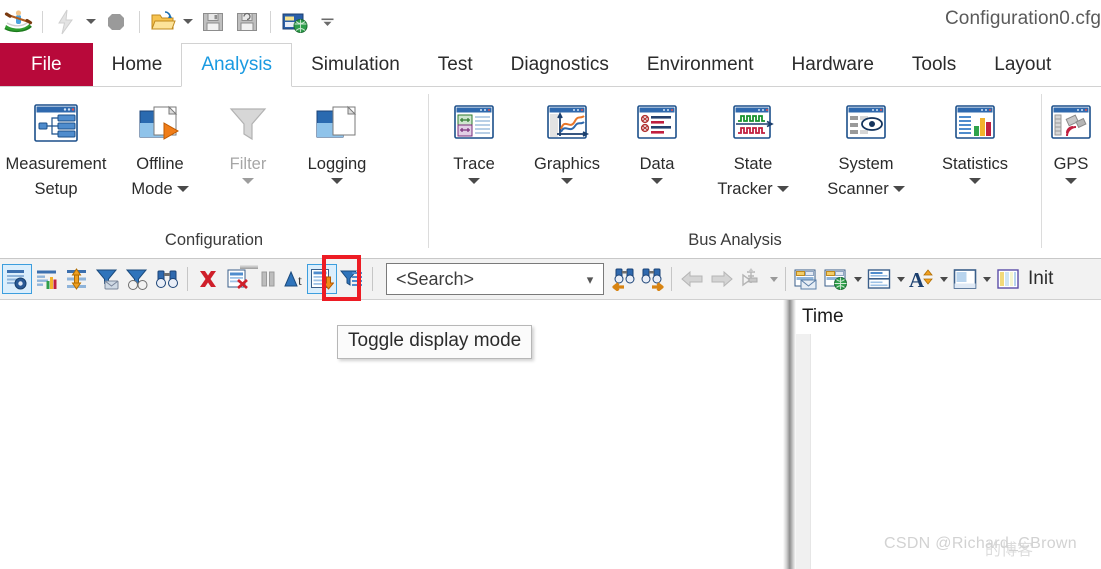  What do you see at coordinates (91, 21) in the screenshot?
I see `lightning-dropdown-caret-icon` at bounding box center [91, 21].